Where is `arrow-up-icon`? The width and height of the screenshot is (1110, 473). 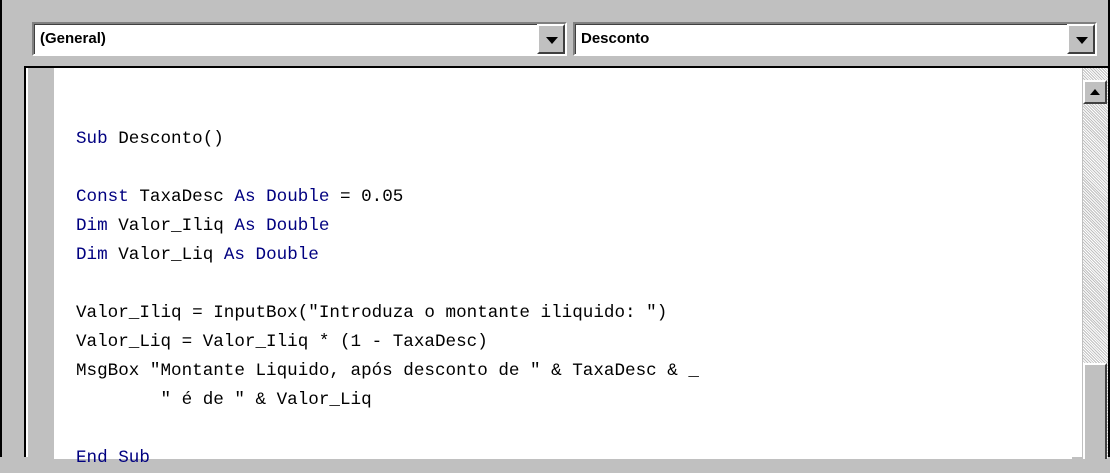 arrow-up-icon is located at coordinates (1095, 92).